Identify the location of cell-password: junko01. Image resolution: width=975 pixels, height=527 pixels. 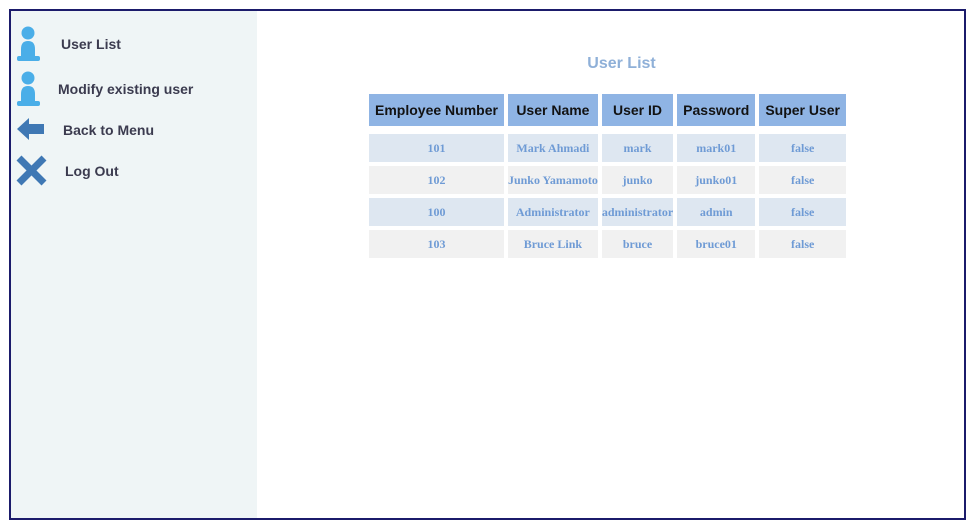
(716, 180).